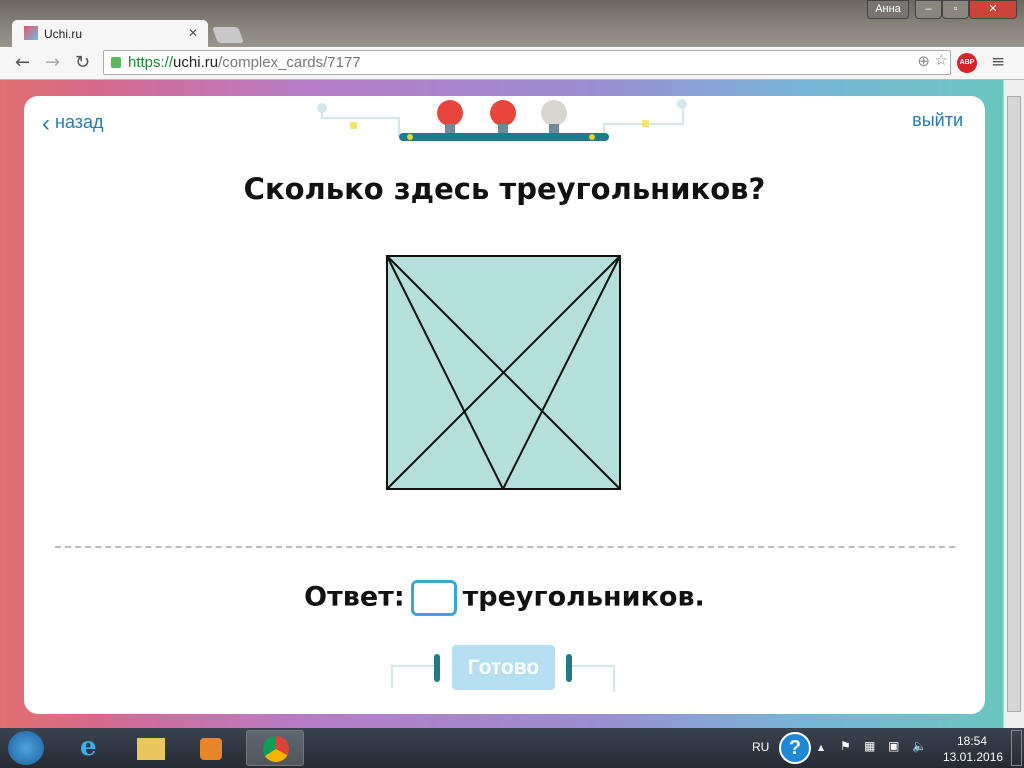 The image size is (1024, 768). I want to click on answer-input, so click(433, 598).